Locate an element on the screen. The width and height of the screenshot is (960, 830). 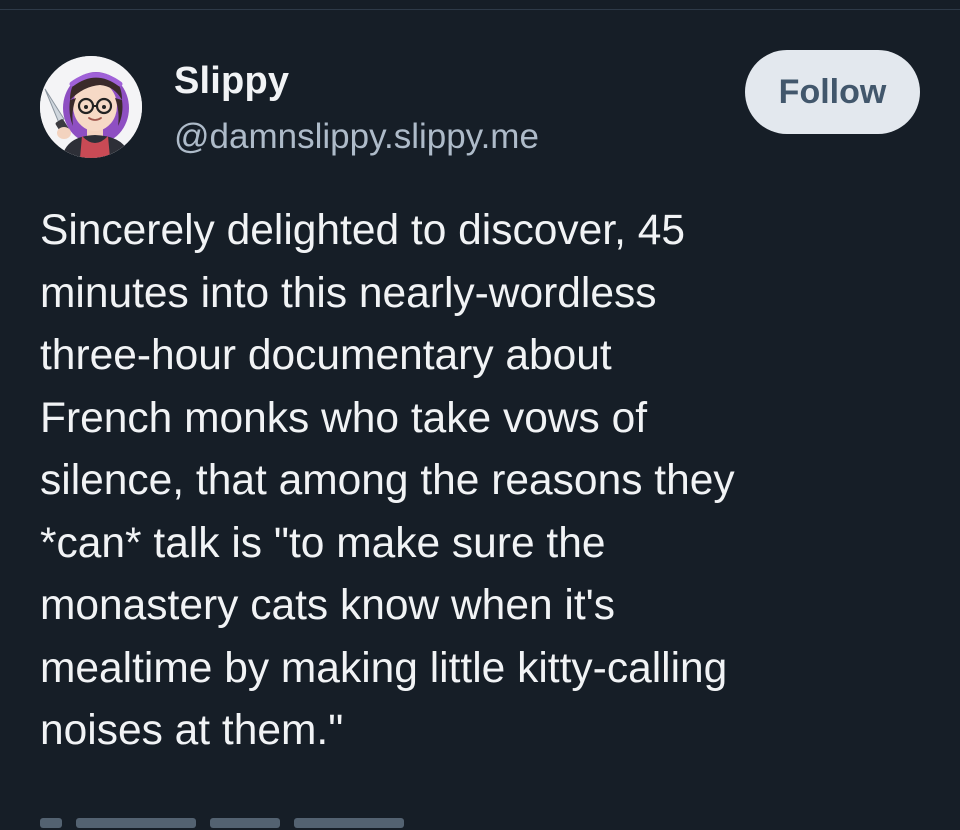
author-handle: @damnslippy.slippy.me is located at coordinates (356, 137).